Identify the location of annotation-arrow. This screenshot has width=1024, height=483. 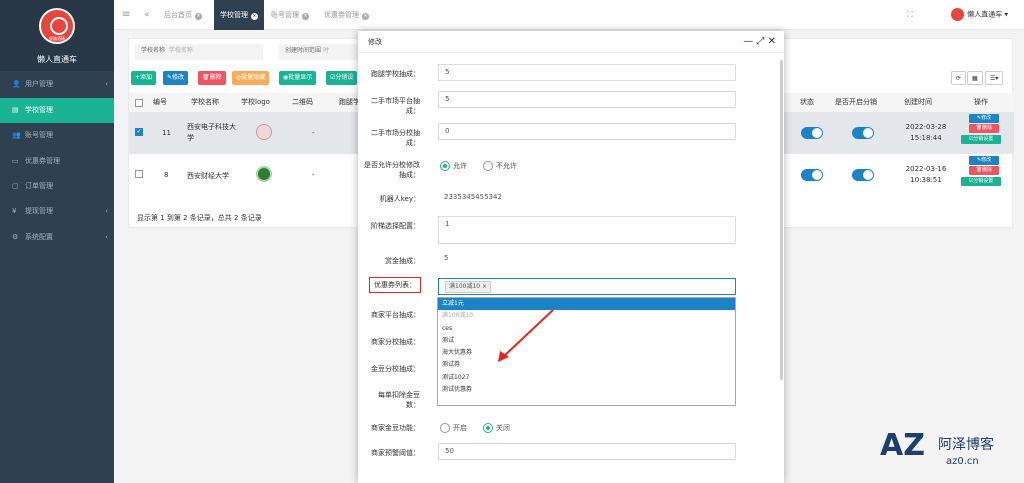
(526, 335).